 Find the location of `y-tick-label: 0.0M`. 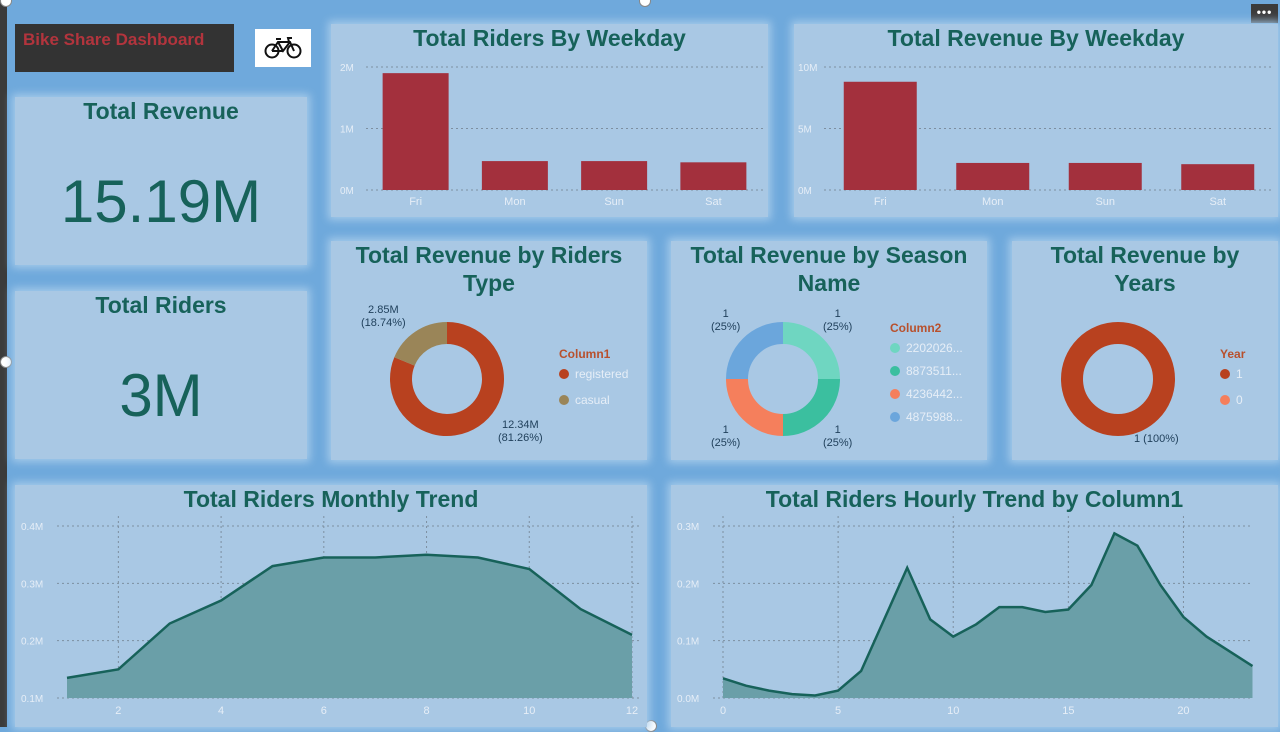

y-tick-label: 0.0M is located at coordinates (688, 699).